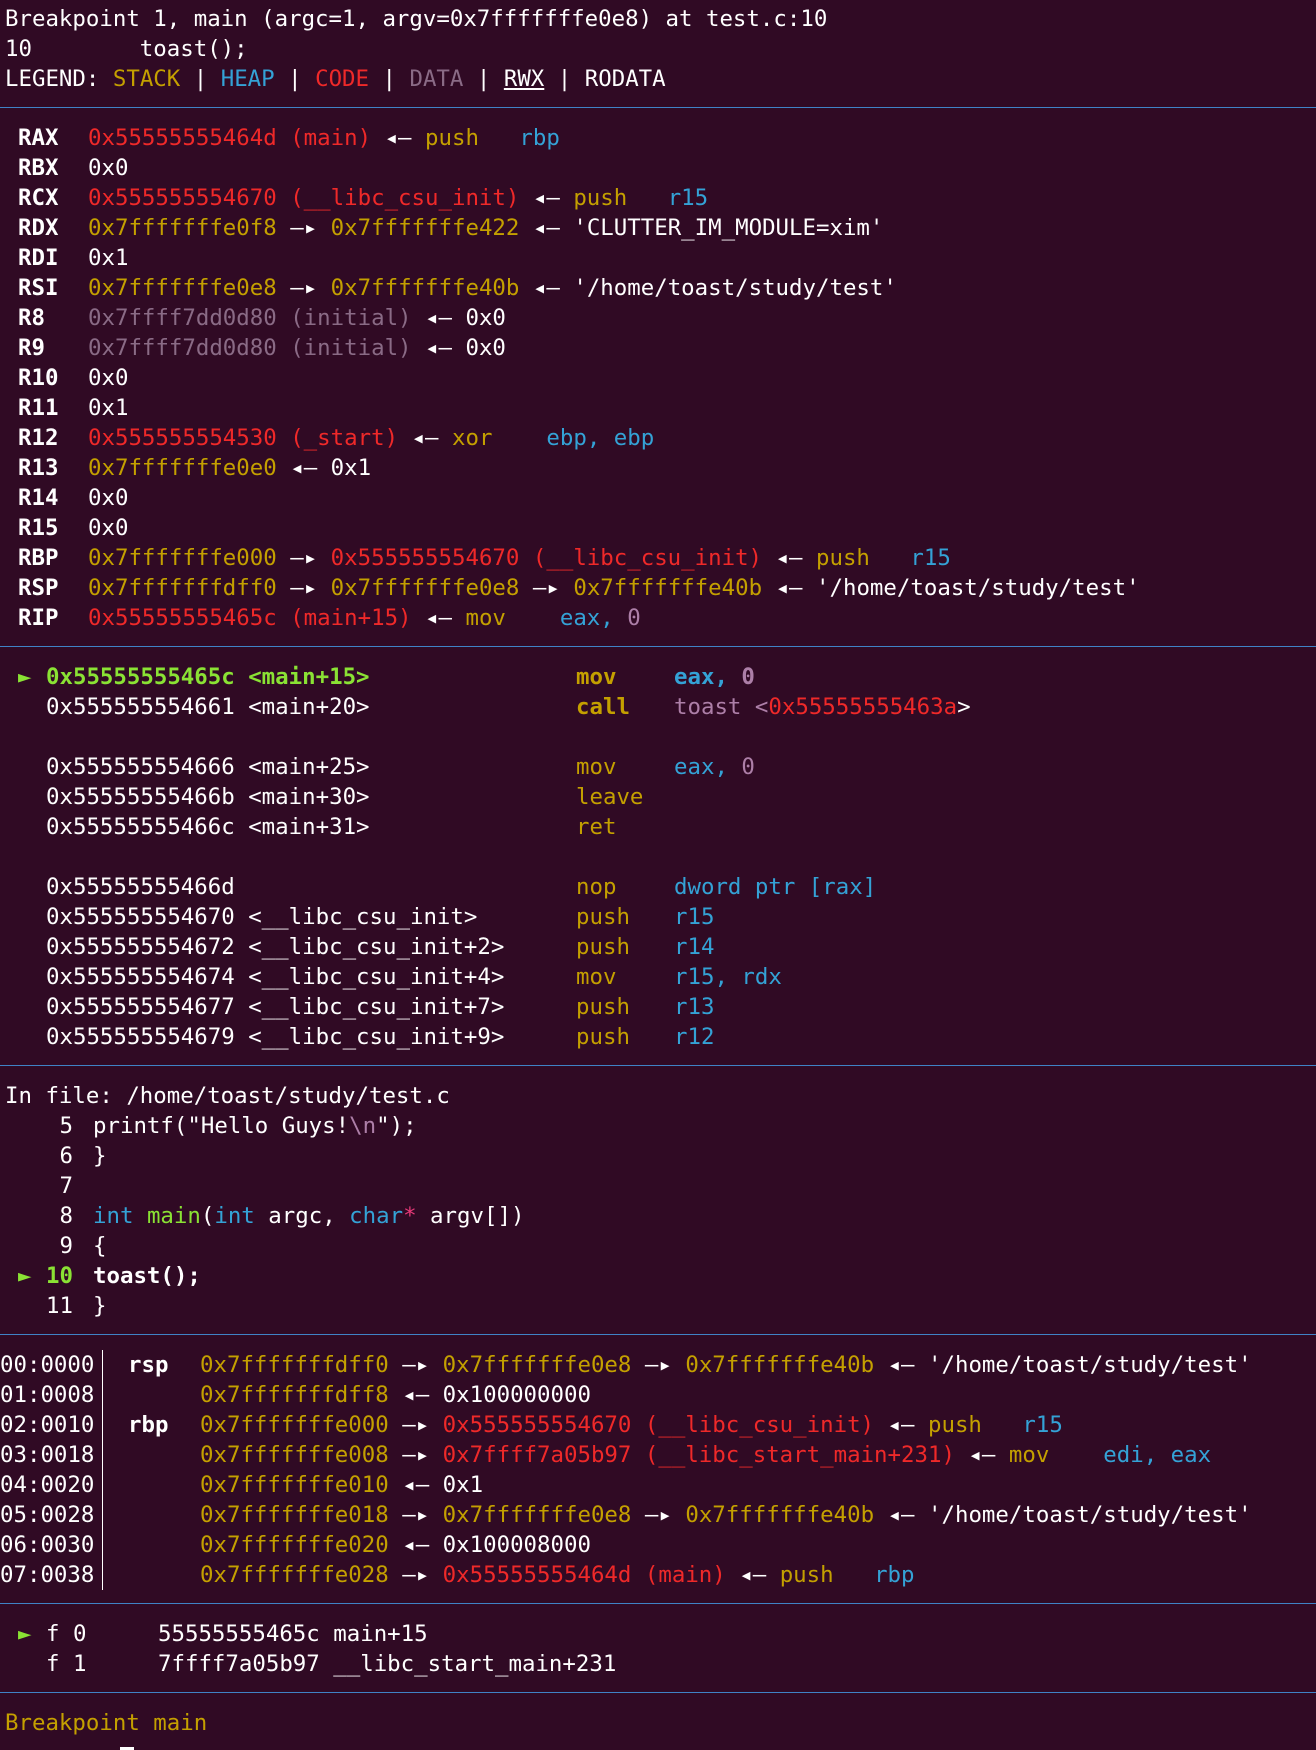 The width and height of the screenshot is (1316, 1750). Describe the element at coordinates (51, 1455) in the screenshot. I see `stack-offset: 03:0018` at that location.